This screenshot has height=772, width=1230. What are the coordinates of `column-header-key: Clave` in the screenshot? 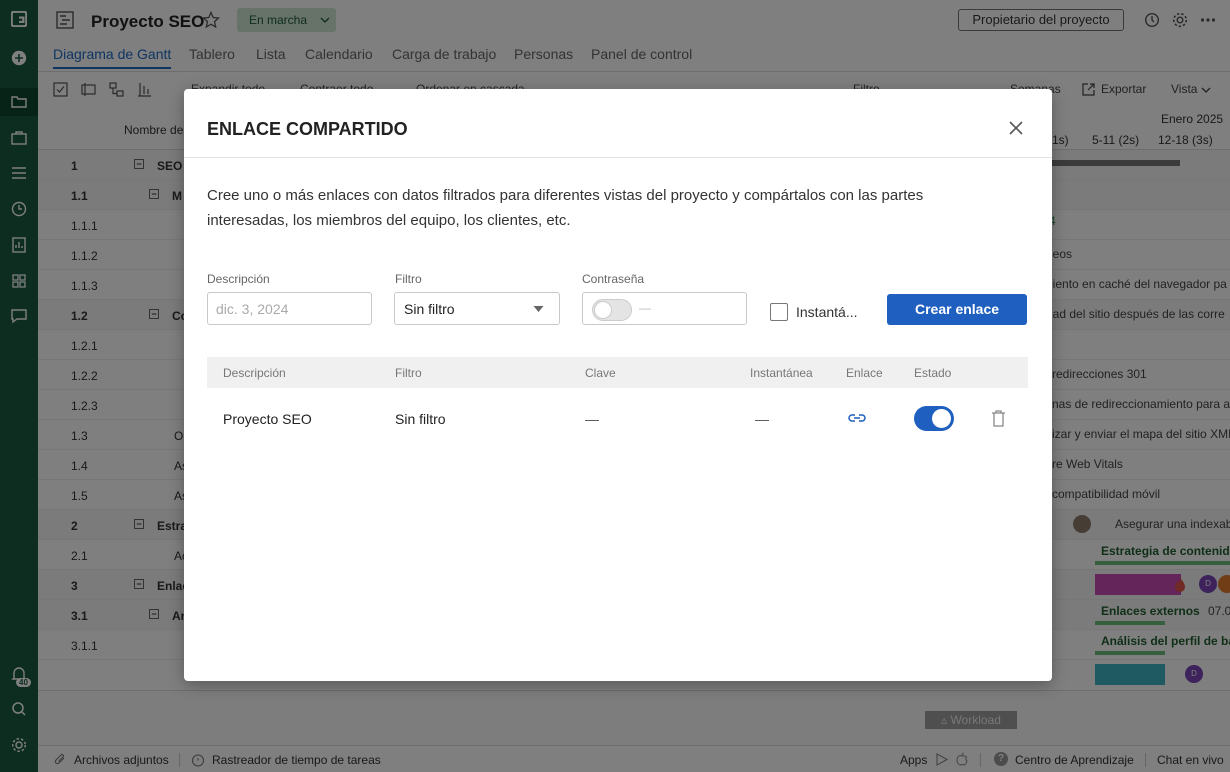 It's located at (600, 373).